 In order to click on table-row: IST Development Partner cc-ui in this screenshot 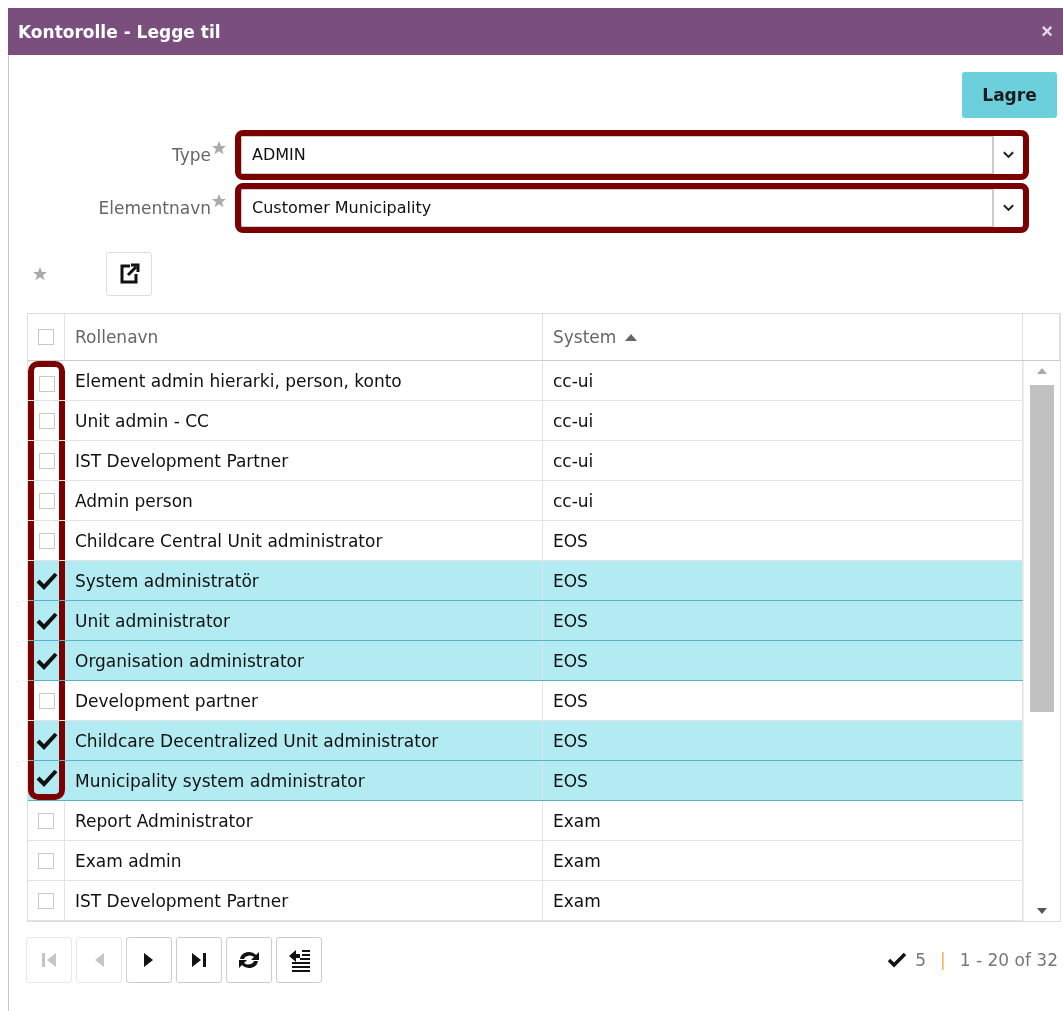, I will do `click(525, 461)`.